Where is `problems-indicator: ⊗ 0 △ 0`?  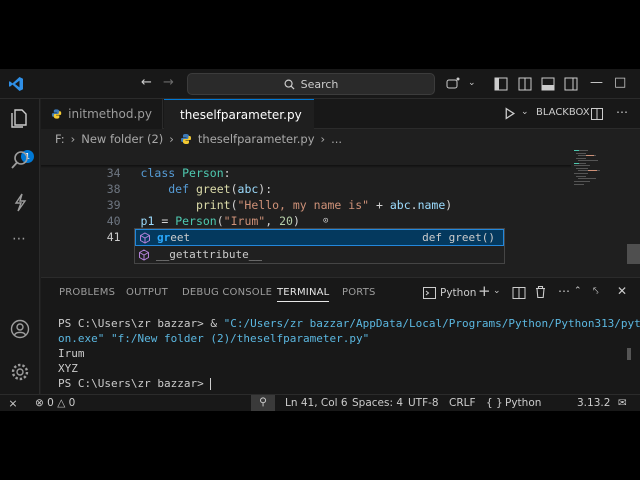
problems-indicator: ⊗ 0 △ 0 is located at coordinates (55, 403).